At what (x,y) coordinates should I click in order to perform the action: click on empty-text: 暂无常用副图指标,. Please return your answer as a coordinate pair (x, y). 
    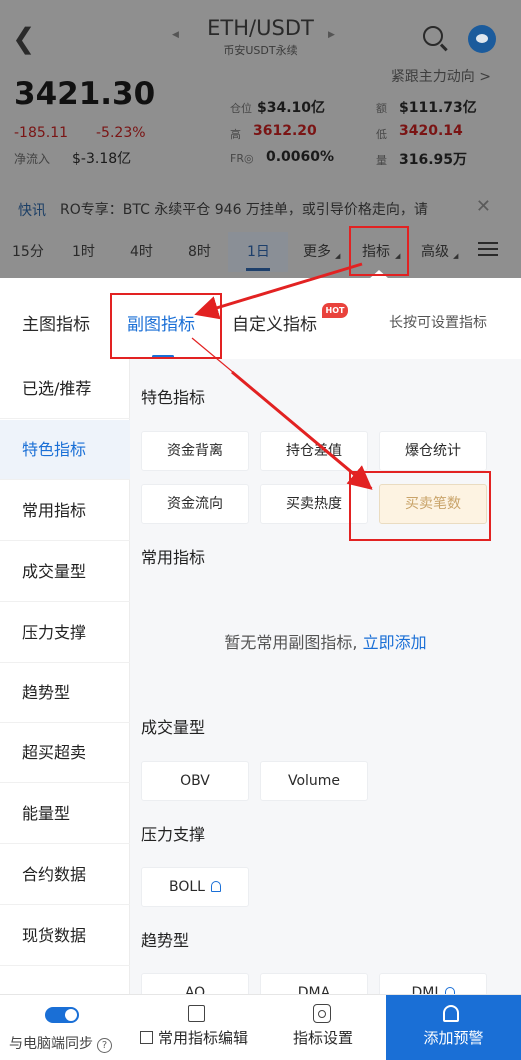
    Looking at the image, I should click on (291, 642).